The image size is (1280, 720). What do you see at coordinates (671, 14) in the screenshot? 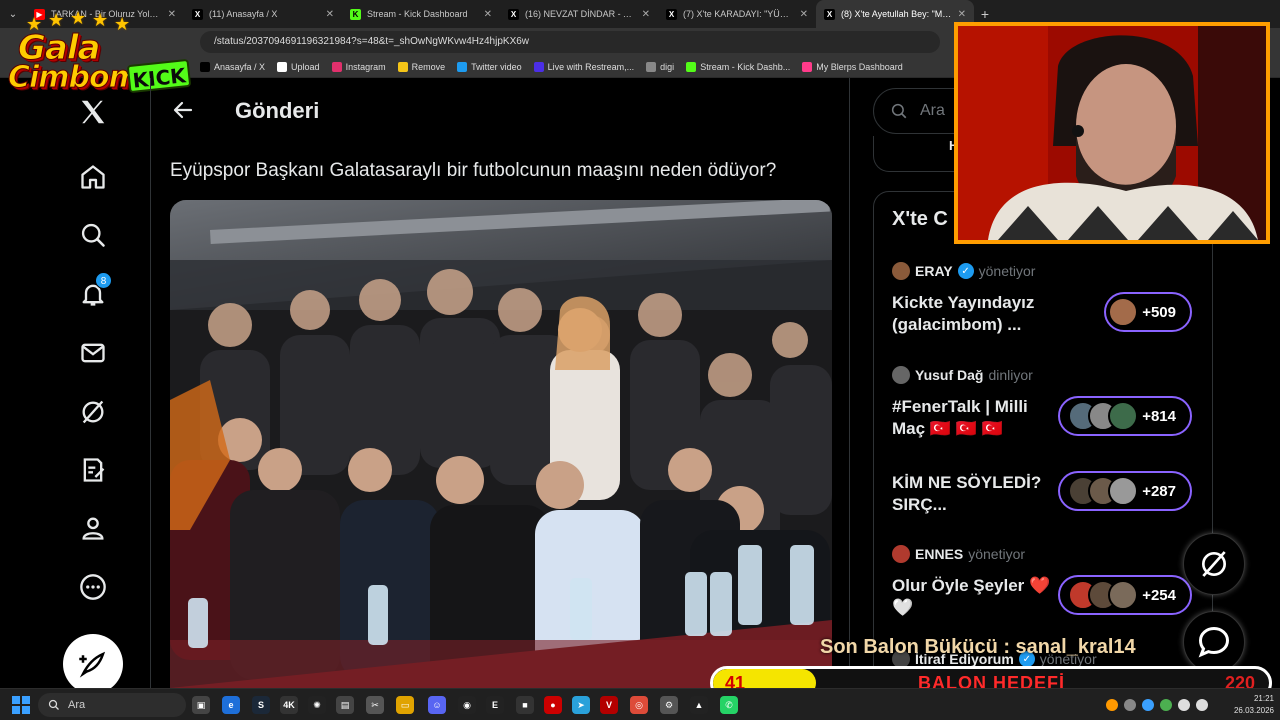
I see `tab-favicon-icon: X` at bounding box center [671, 14].